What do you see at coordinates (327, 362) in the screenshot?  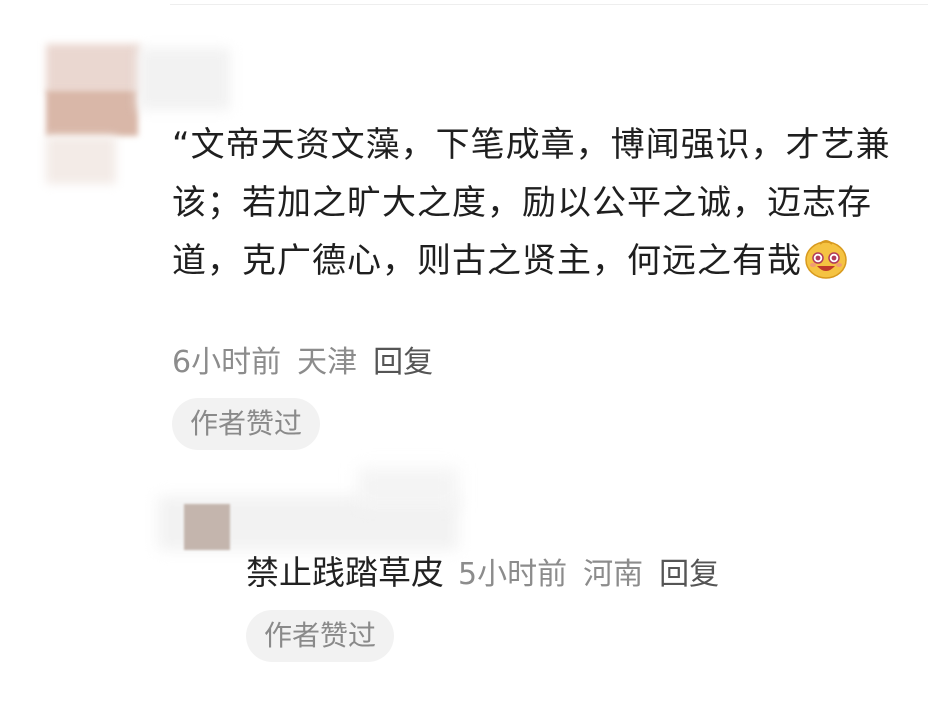 I see `comment-location: 天津` at bounding box center [327, 362].